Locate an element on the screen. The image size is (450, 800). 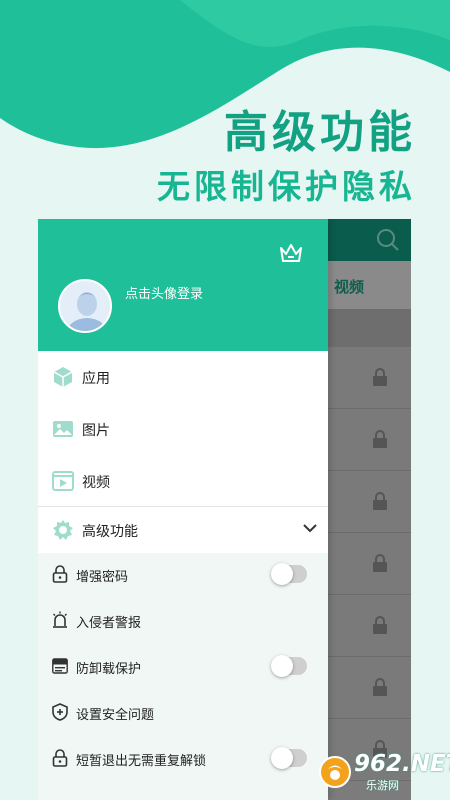
enhanced-password-item: 增强密码 is located at coordinates (183, 576).